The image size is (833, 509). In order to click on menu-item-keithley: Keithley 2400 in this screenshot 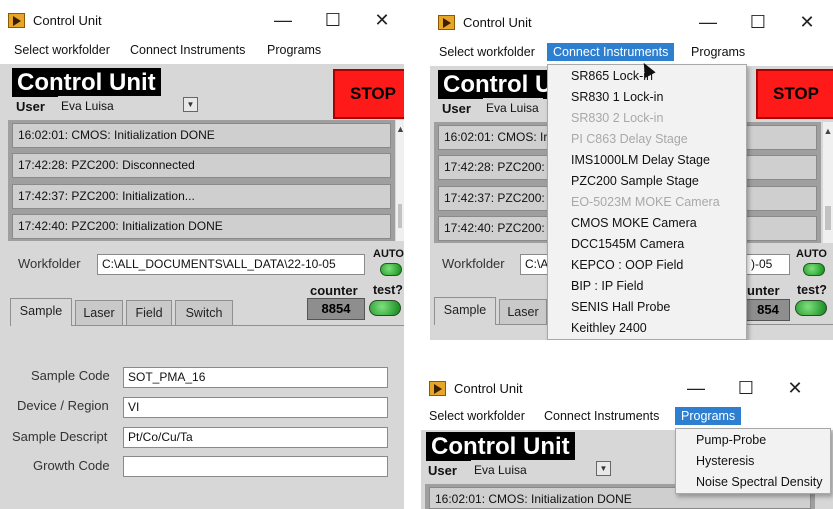, I will do `click(609, 328)`.